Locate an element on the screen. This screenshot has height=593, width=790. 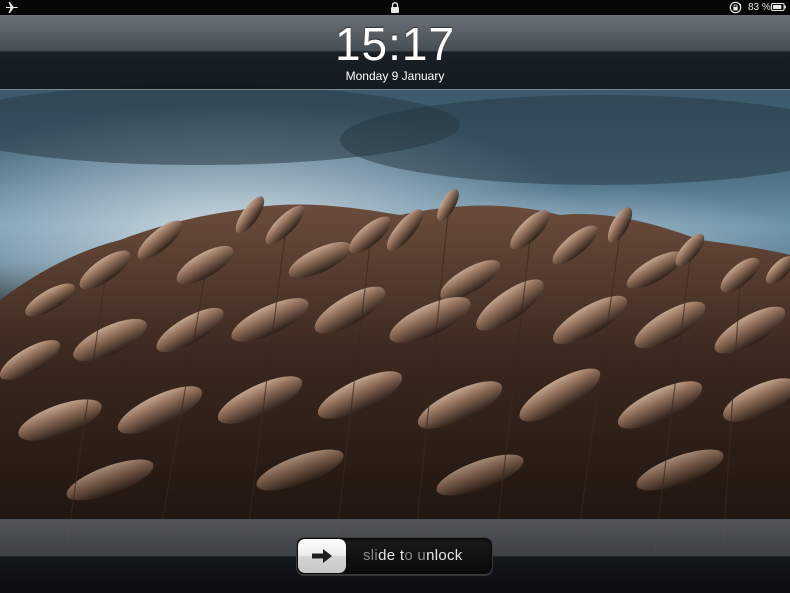
arrow-right-icon is located at coordinates (322, 556).